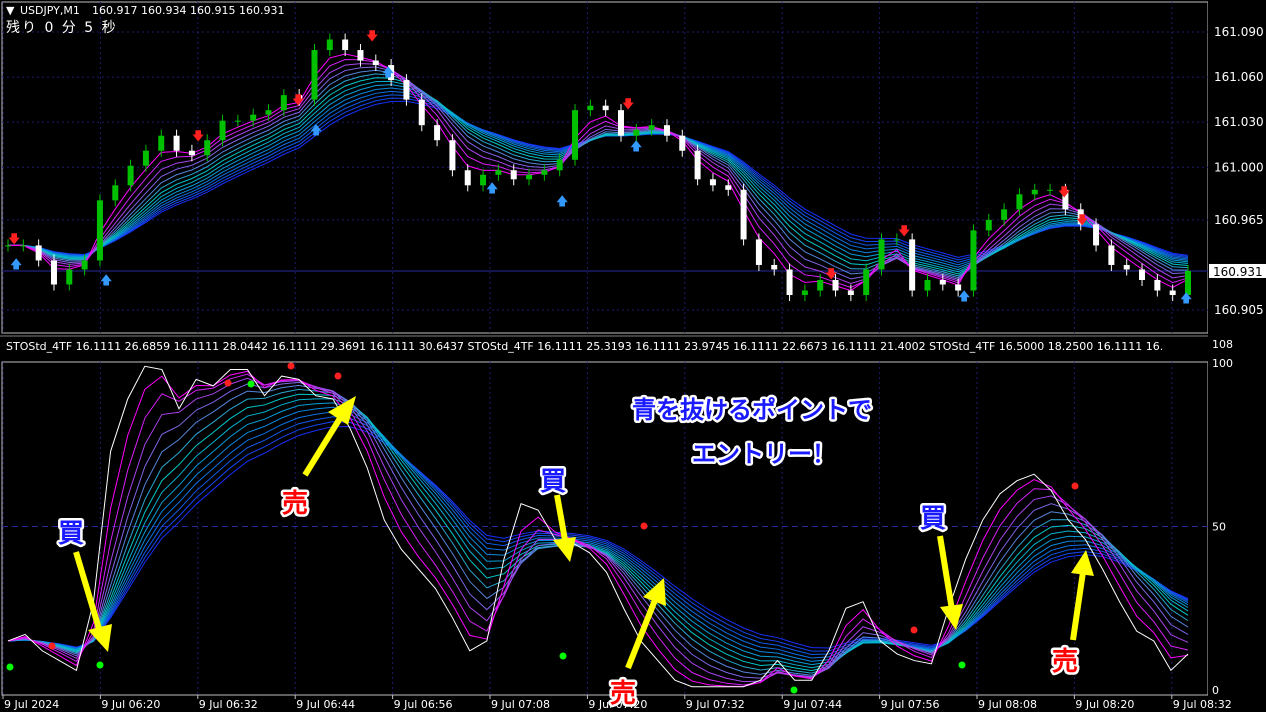  Describe the element at coordinates (14, 239) in the screenshot. I see `sell-arrow-icon: 🡇` at that location.